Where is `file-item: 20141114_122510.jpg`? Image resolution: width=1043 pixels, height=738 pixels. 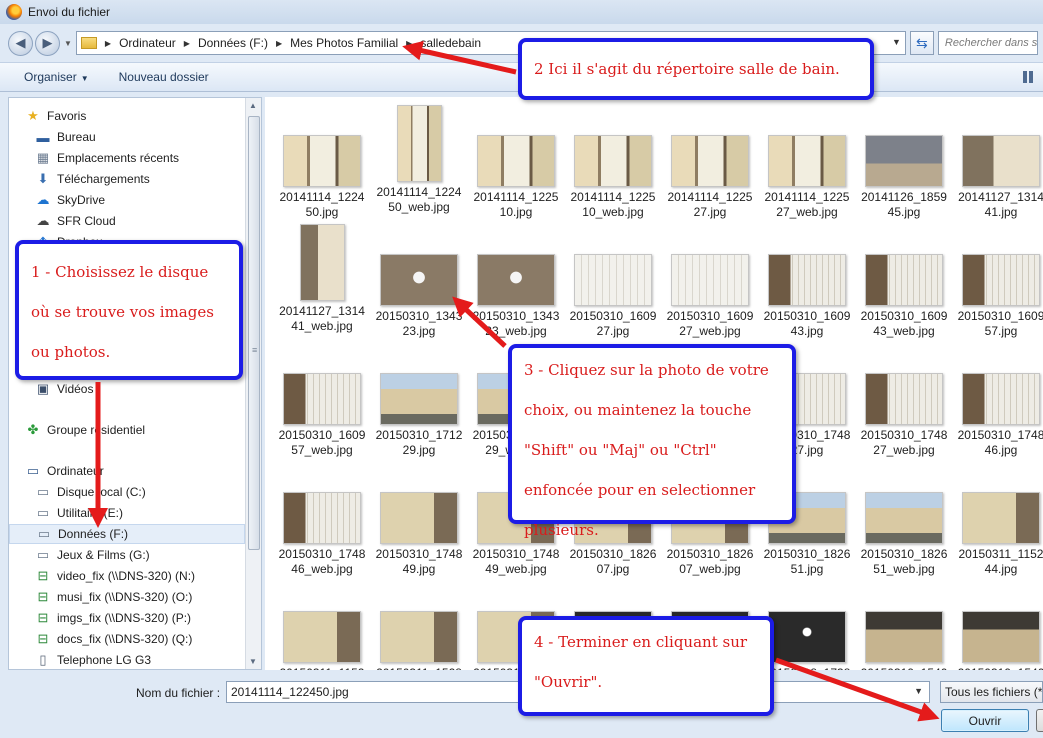
file-item: 20141114_122510.jpg is located at coordinates (516, 162).